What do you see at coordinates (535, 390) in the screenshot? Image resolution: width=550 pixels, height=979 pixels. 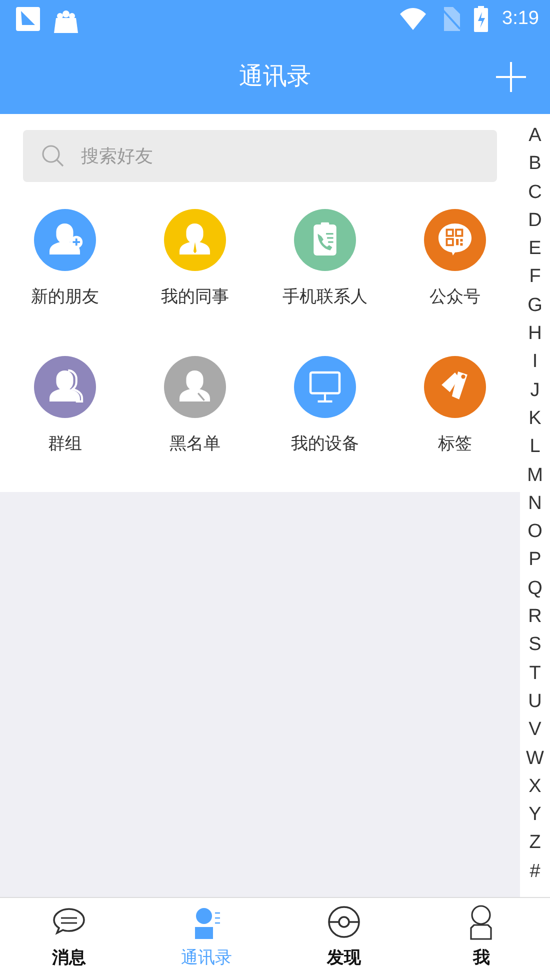 I see `index-letter: J` at bounding box center [535, 390].